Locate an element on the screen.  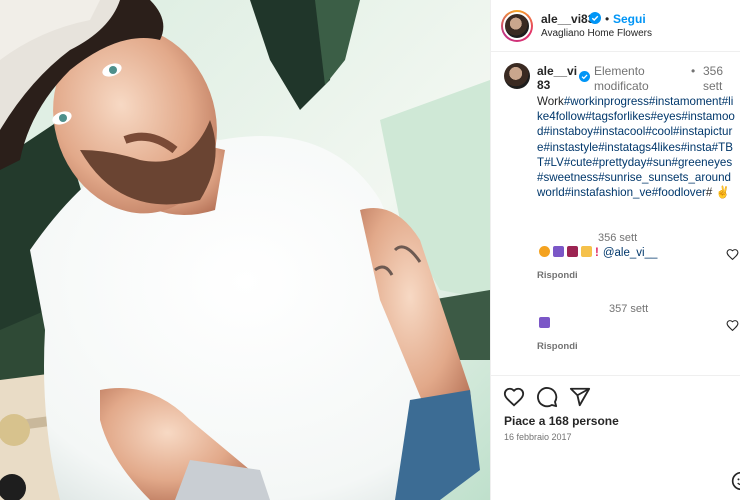
hashtag-link: #sun is located at coordinates (658, 162).